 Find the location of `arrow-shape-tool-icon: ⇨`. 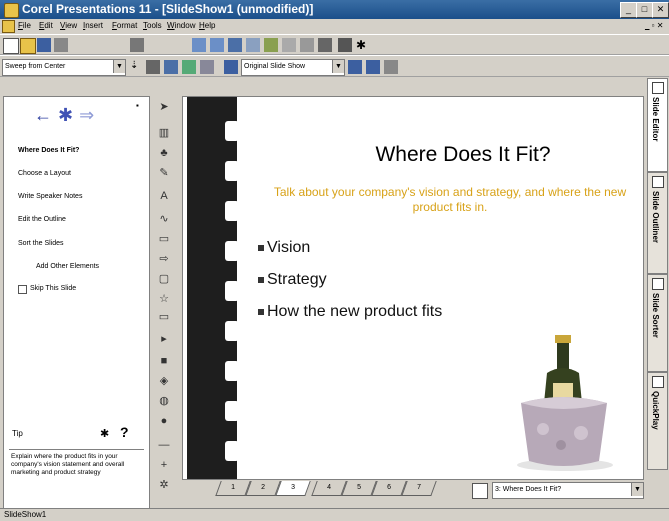

arrow-shape-tool-icon: ⇨ is located at coordinates (164, 259).